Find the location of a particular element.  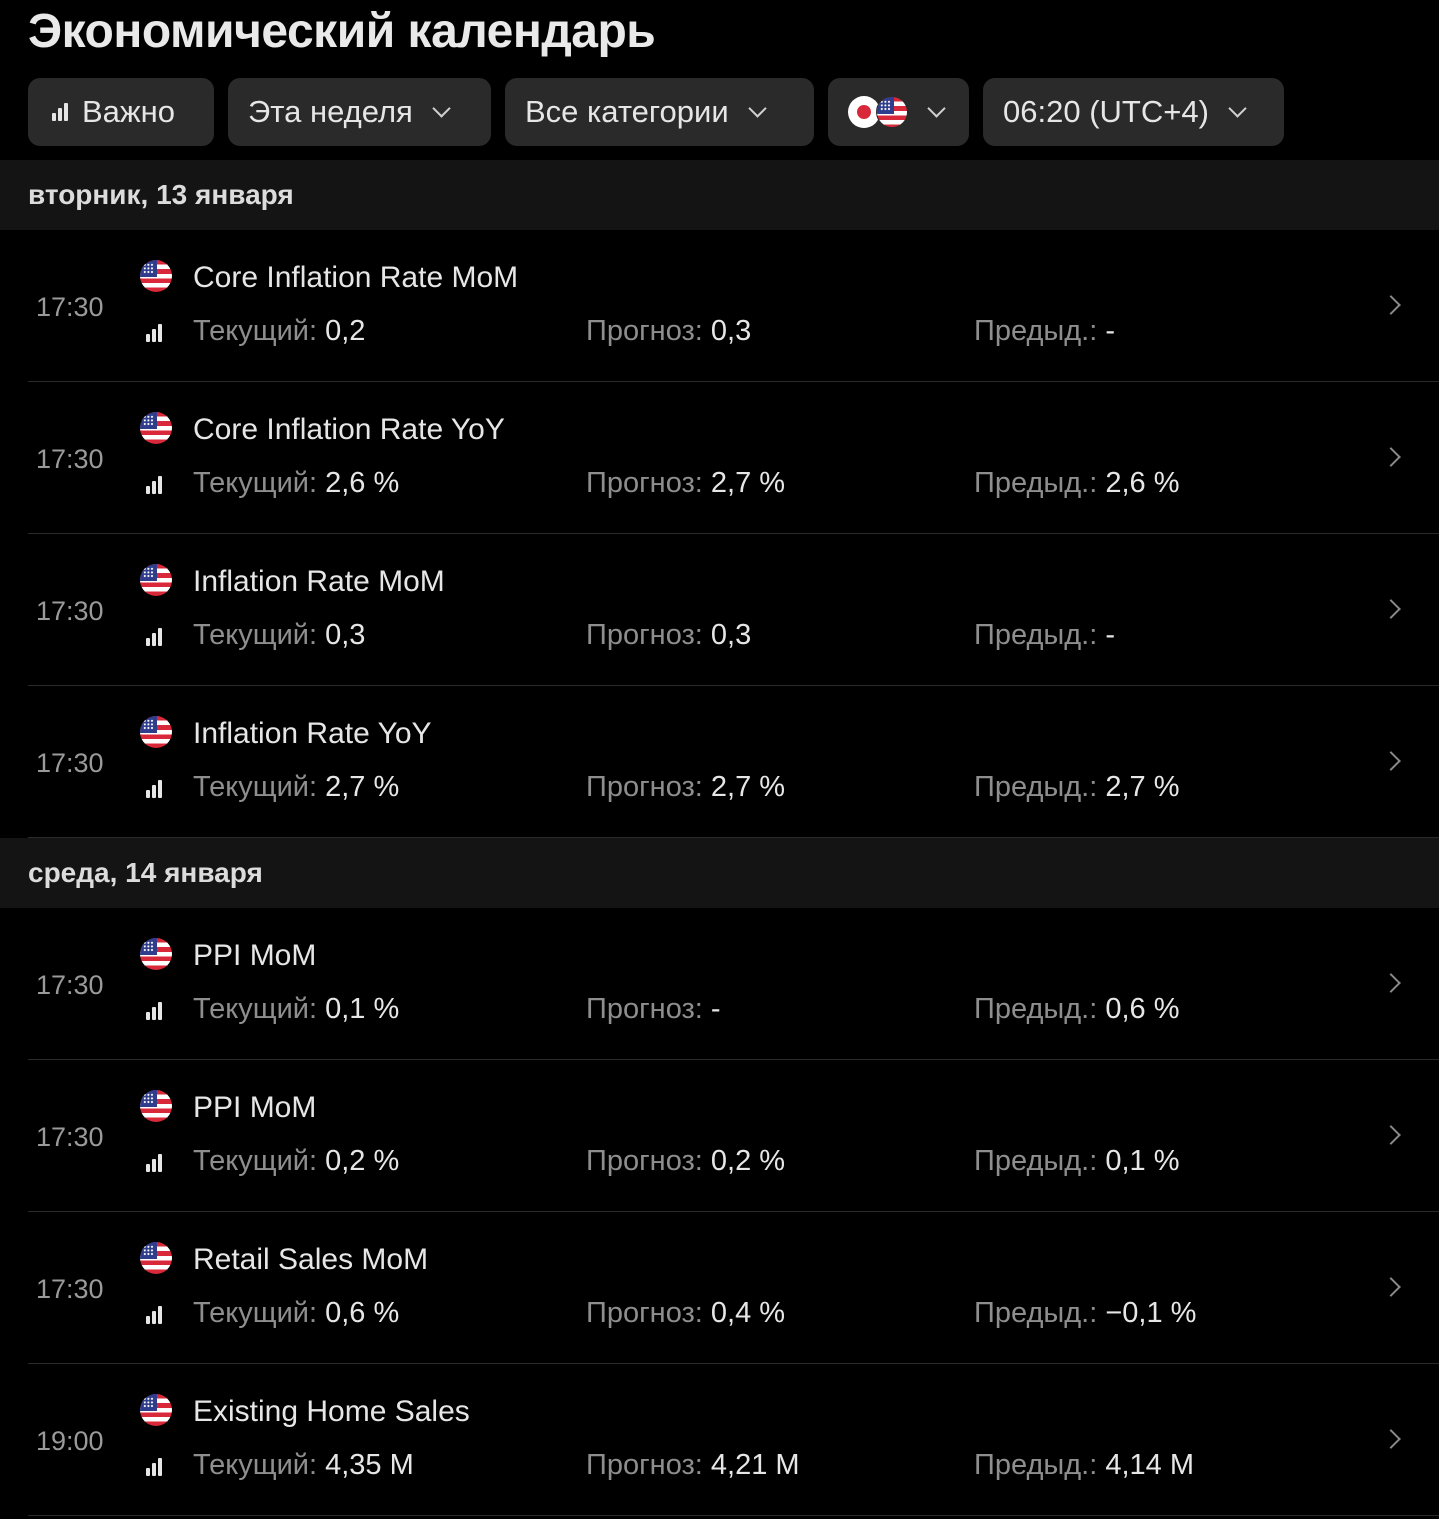

current-value: 2,7 % is located at coordinates (362, 787).